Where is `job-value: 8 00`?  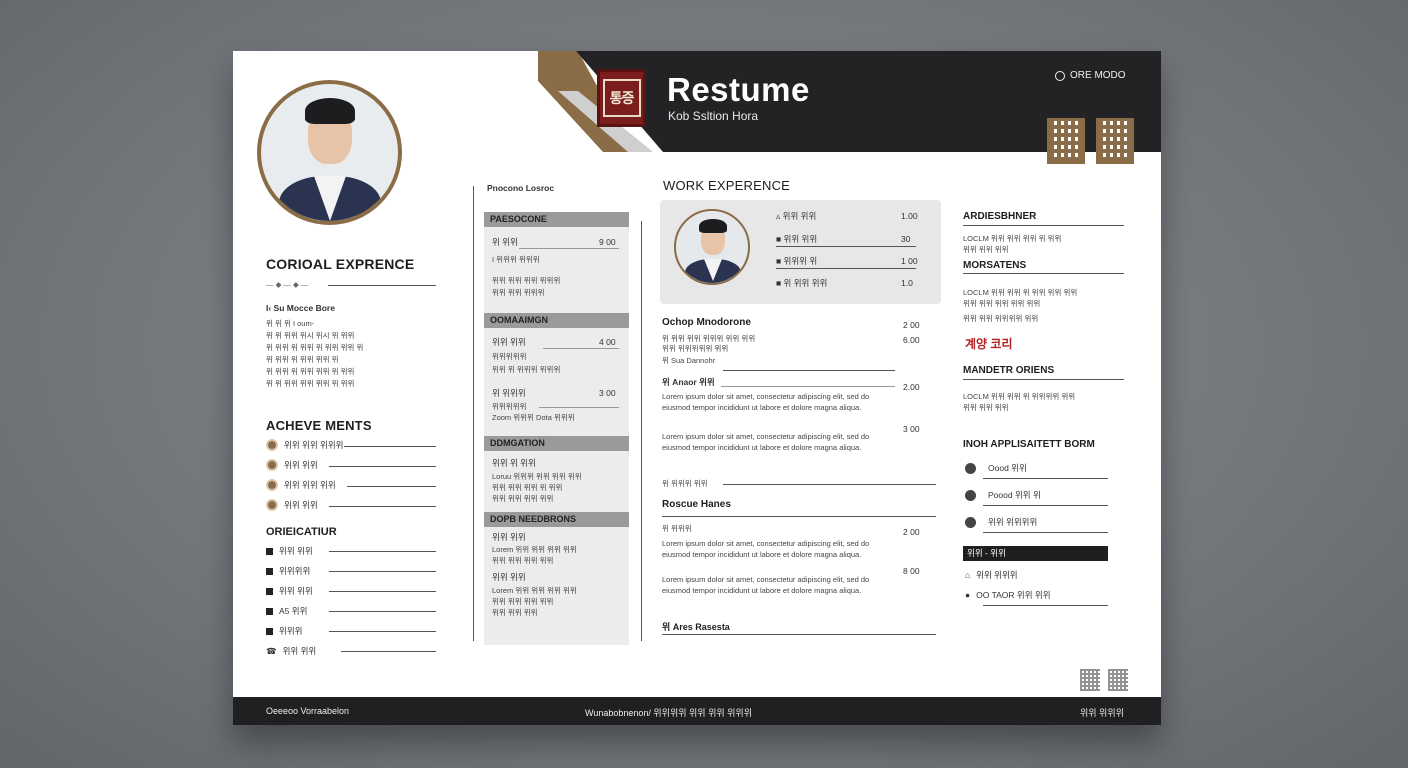
job-value: 8 00 is located at coordinates (911, 571).